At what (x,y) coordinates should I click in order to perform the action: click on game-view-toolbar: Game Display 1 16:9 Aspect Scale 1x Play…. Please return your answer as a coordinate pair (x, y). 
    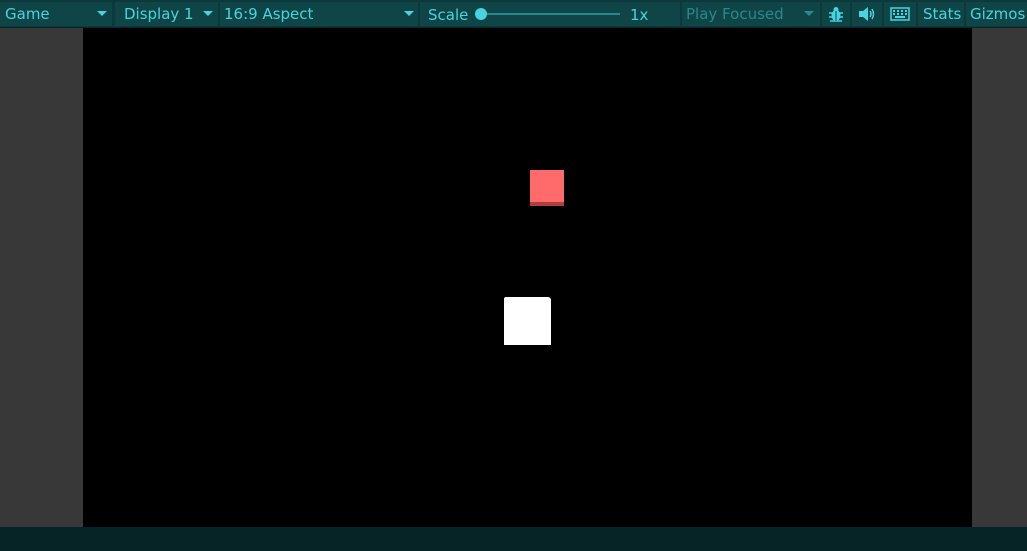
    Looking at the image, I should click on (513, 14).